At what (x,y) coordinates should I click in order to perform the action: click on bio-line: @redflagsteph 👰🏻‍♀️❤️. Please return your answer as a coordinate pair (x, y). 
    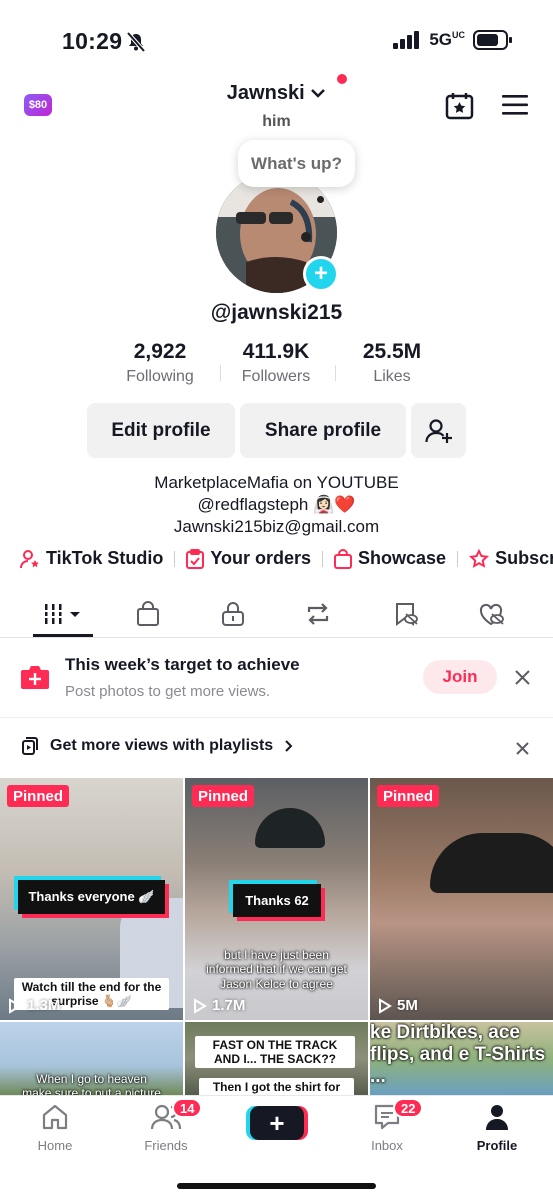
    Looking at the image, I should click on (276, 504).